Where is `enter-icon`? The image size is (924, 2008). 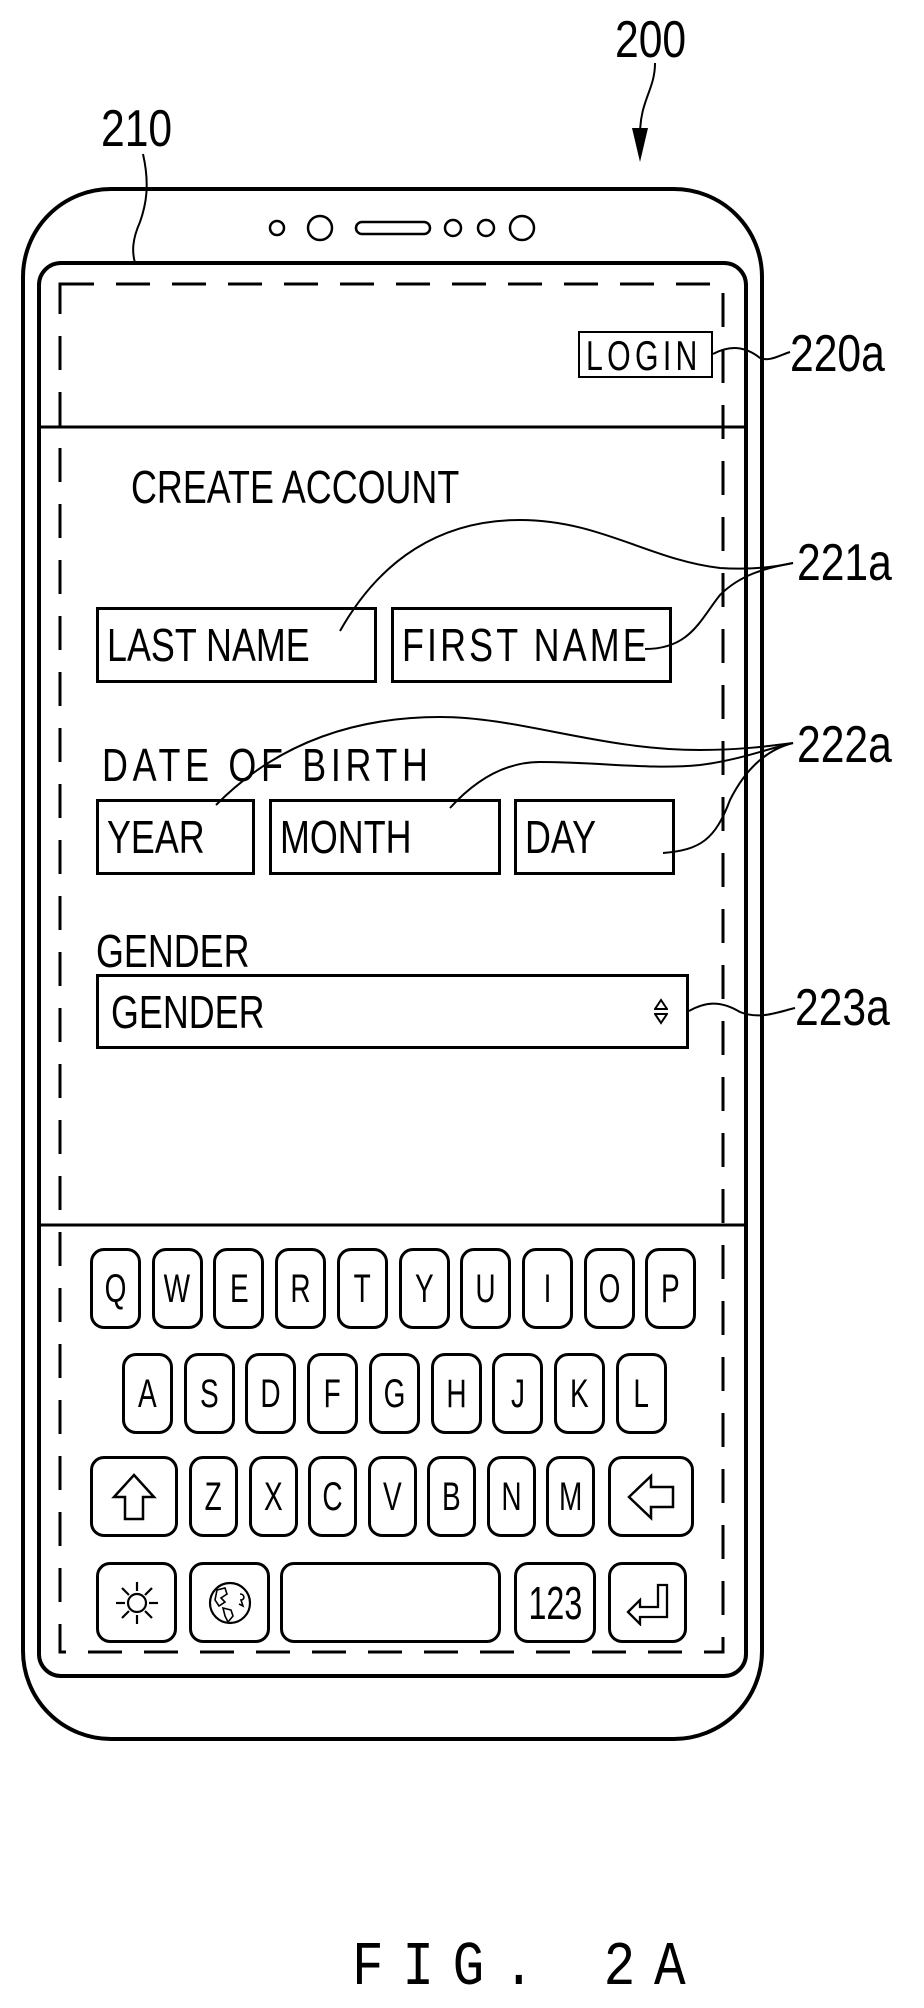 enter-icon is located at coordinates (646, 1604).